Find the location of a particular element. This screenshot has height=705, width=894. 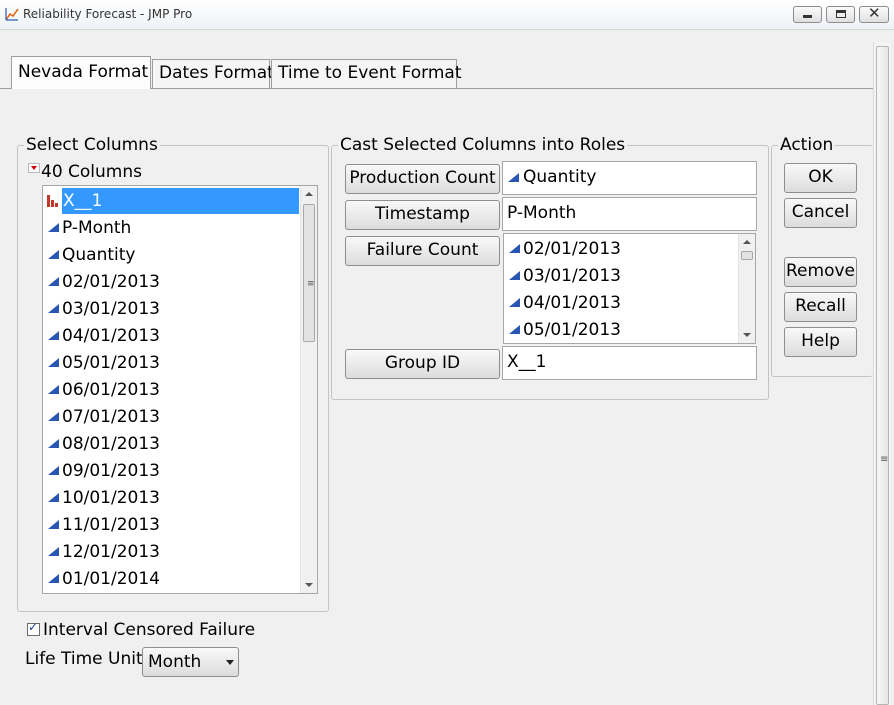

column-label: 07/01/2013 is located at coordinates (111, 417).